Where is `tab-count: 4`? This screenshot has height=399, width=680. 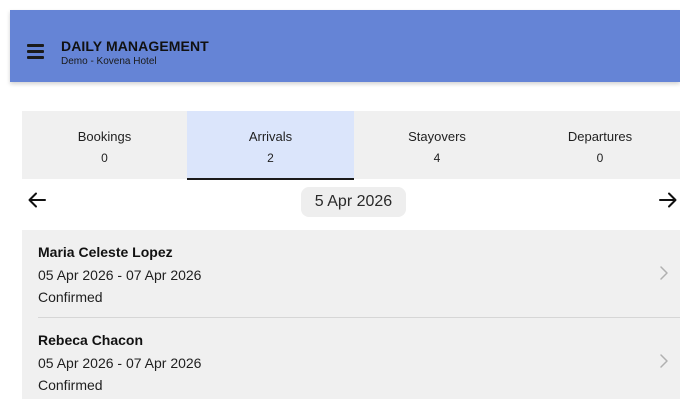 tab-count: 4 is located at coordinates (437, 158).